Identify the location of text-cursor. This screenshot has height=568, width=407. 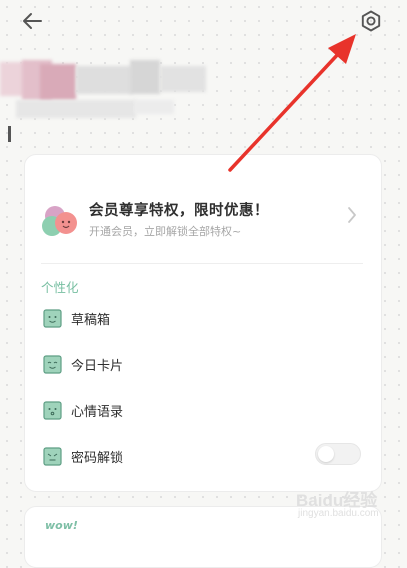
(9, 134).